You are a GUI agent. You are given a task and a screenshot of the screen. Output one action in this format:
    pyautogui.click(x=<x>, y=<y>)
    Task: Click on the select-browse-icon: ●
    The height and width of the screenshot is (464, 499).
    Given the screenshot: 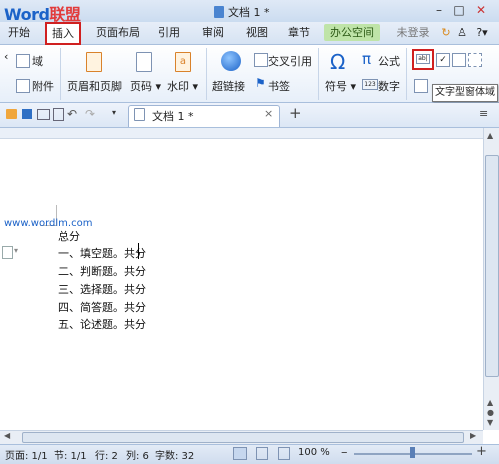 What is the action you would take?
    pyautogui.click(x=490, y=412)
    